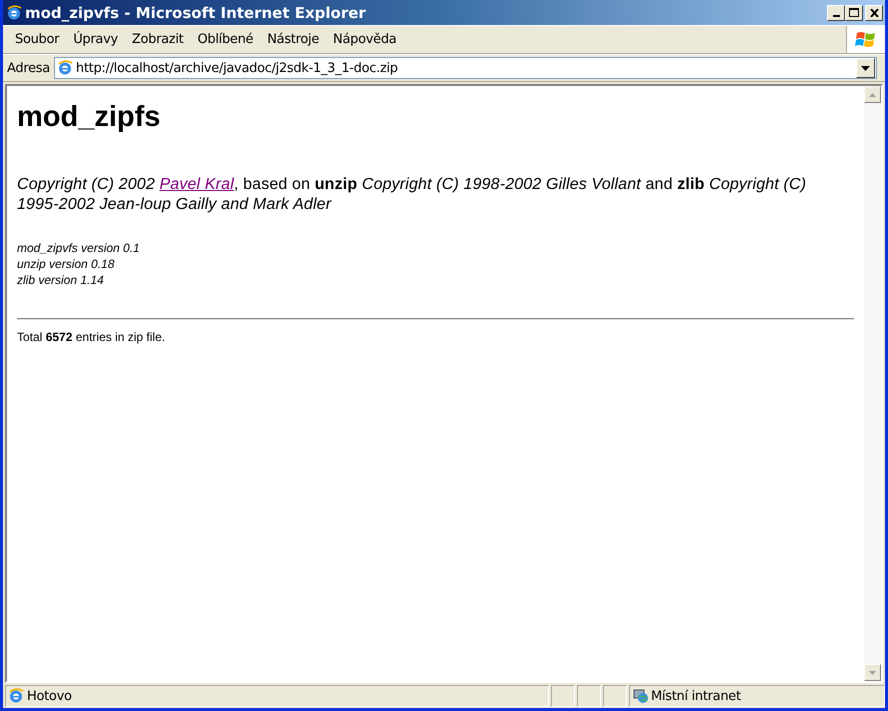  Describe the element at coordinates (66, 264) in the screenshot. I see `version-text: unzip version 0.18` at that location.